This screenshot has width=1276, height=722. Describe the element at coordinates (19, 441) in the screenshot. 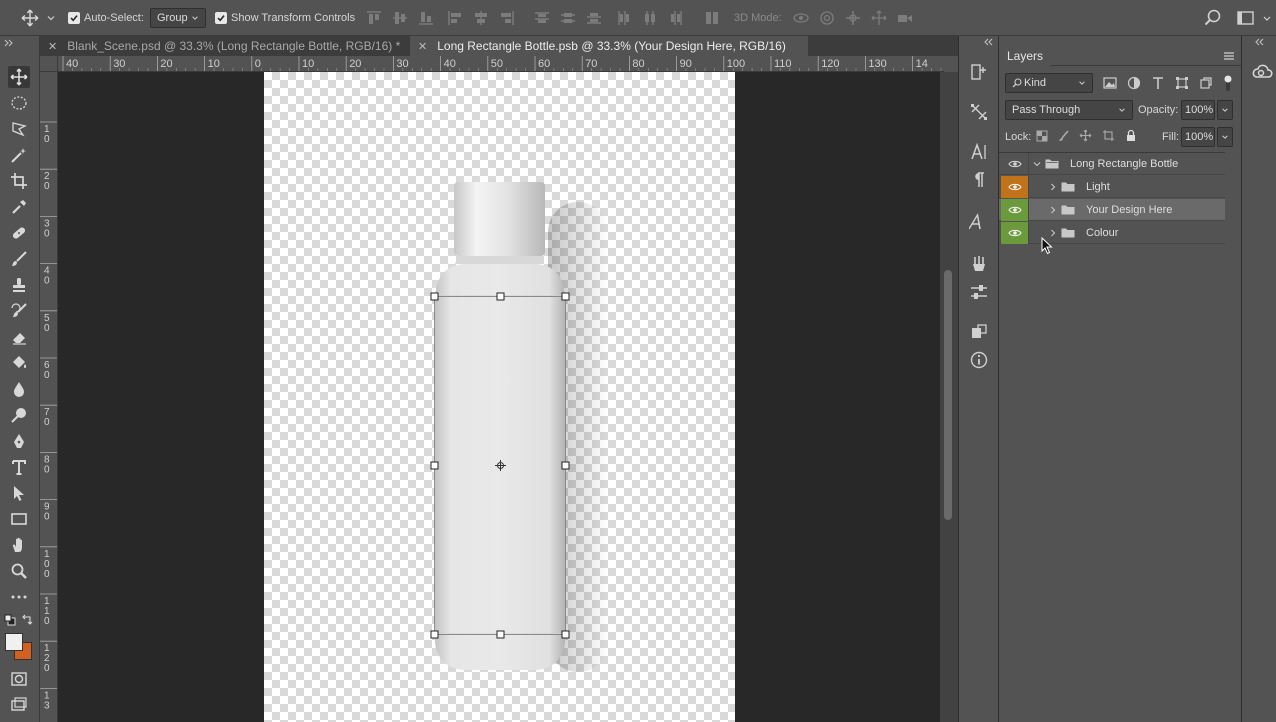

I see `pen-tool` at that location.